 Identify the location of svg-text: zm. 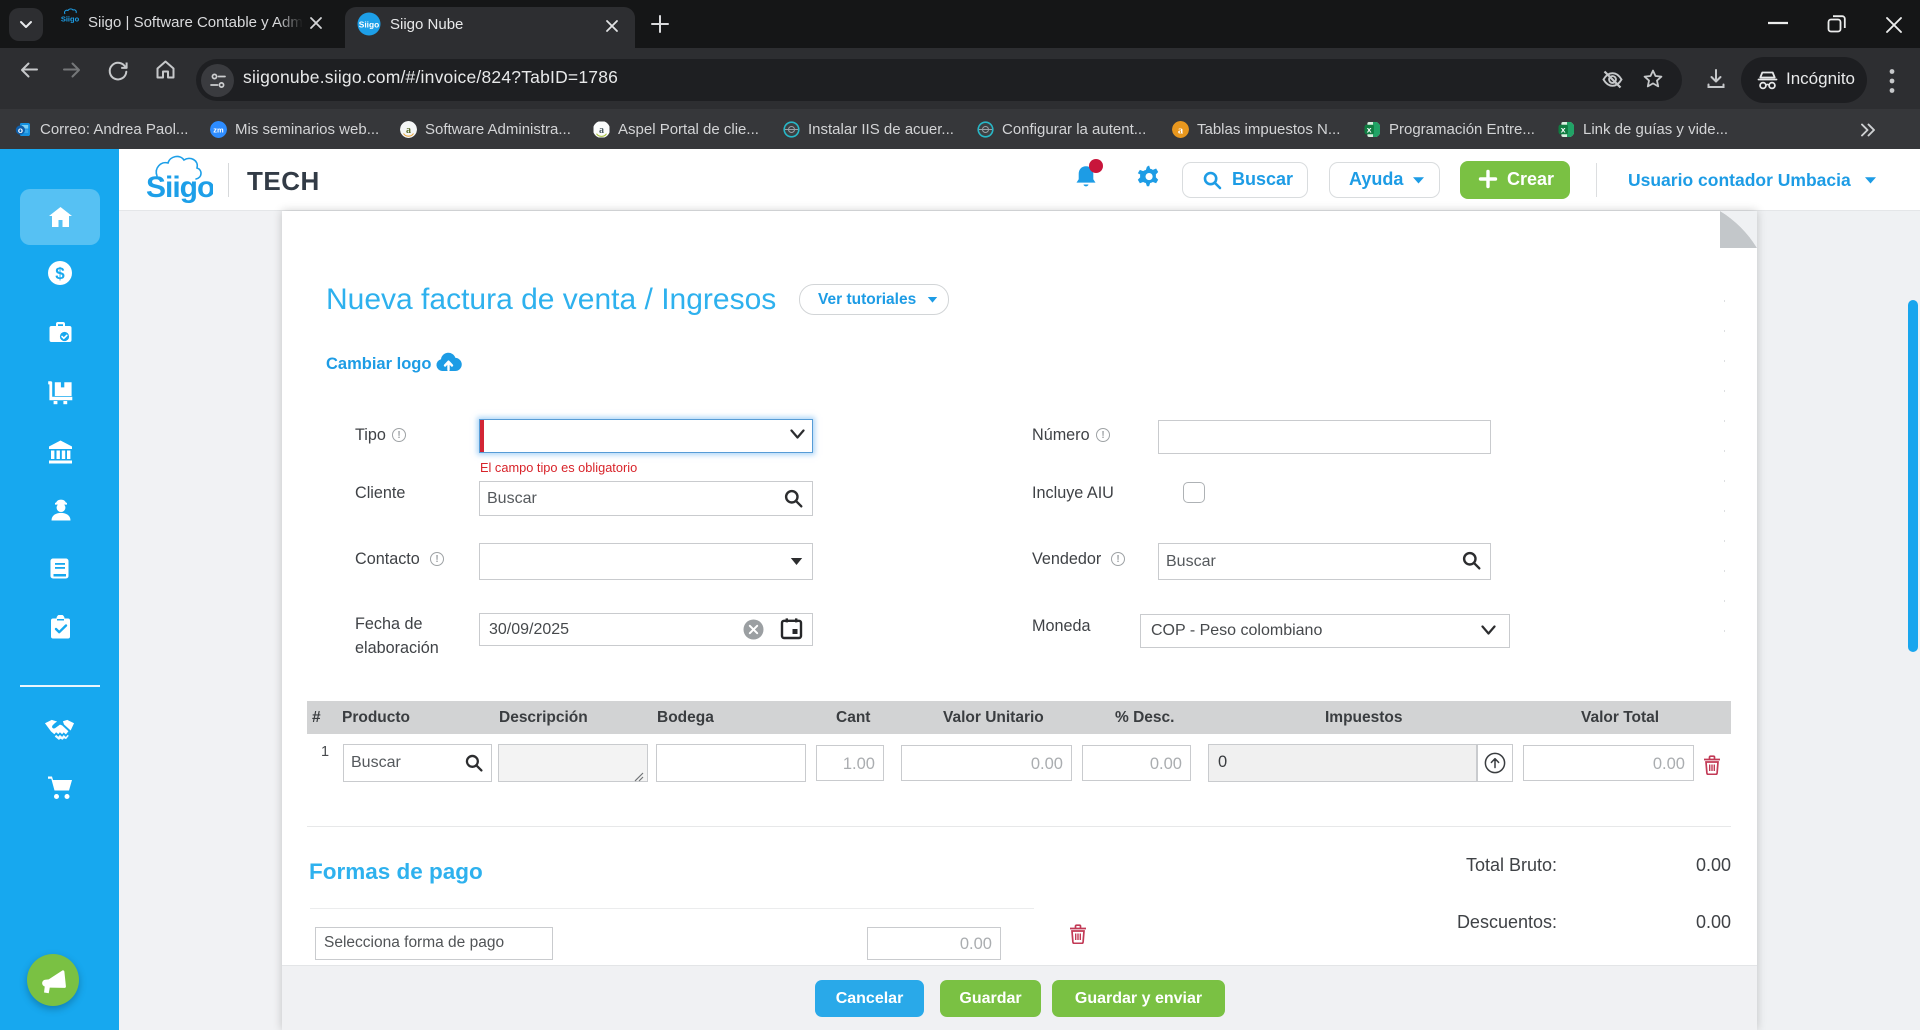
(218, 129).